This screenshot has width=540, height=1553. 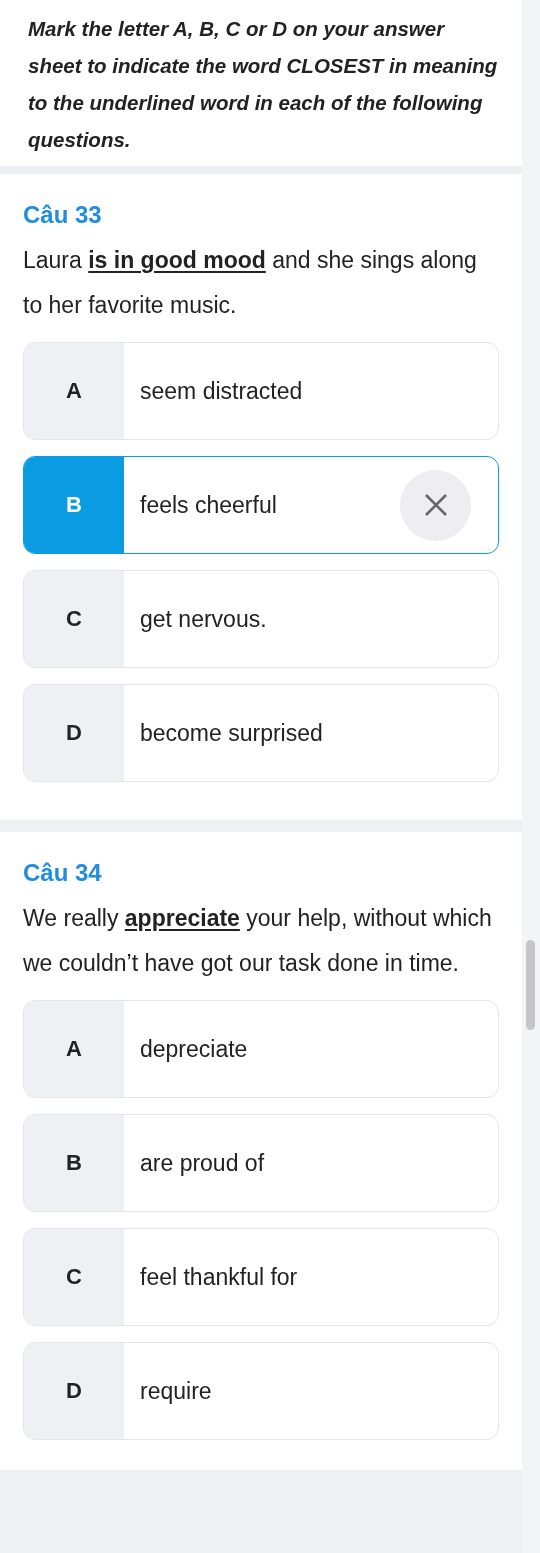 What do you see at coordinates (261, 1049) in the screenshot?
I see `answer-option: A depreciate` at bounding box center [261, 1049].